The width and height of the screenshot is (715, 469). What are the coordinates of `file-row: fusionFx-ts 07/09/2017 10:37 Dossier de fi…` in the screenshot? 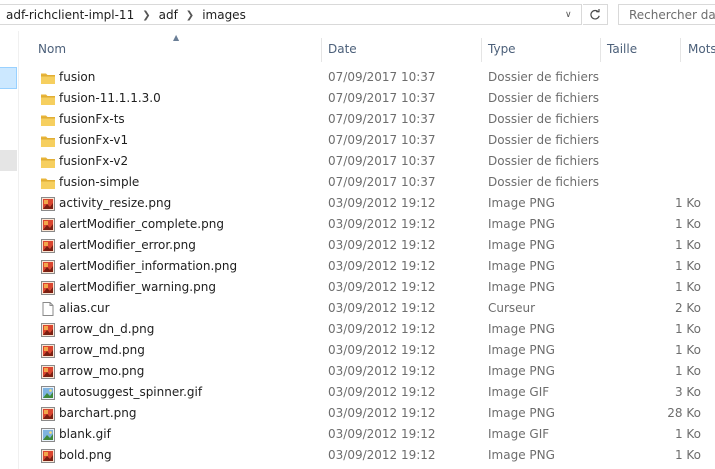 It's located at (367, 119).